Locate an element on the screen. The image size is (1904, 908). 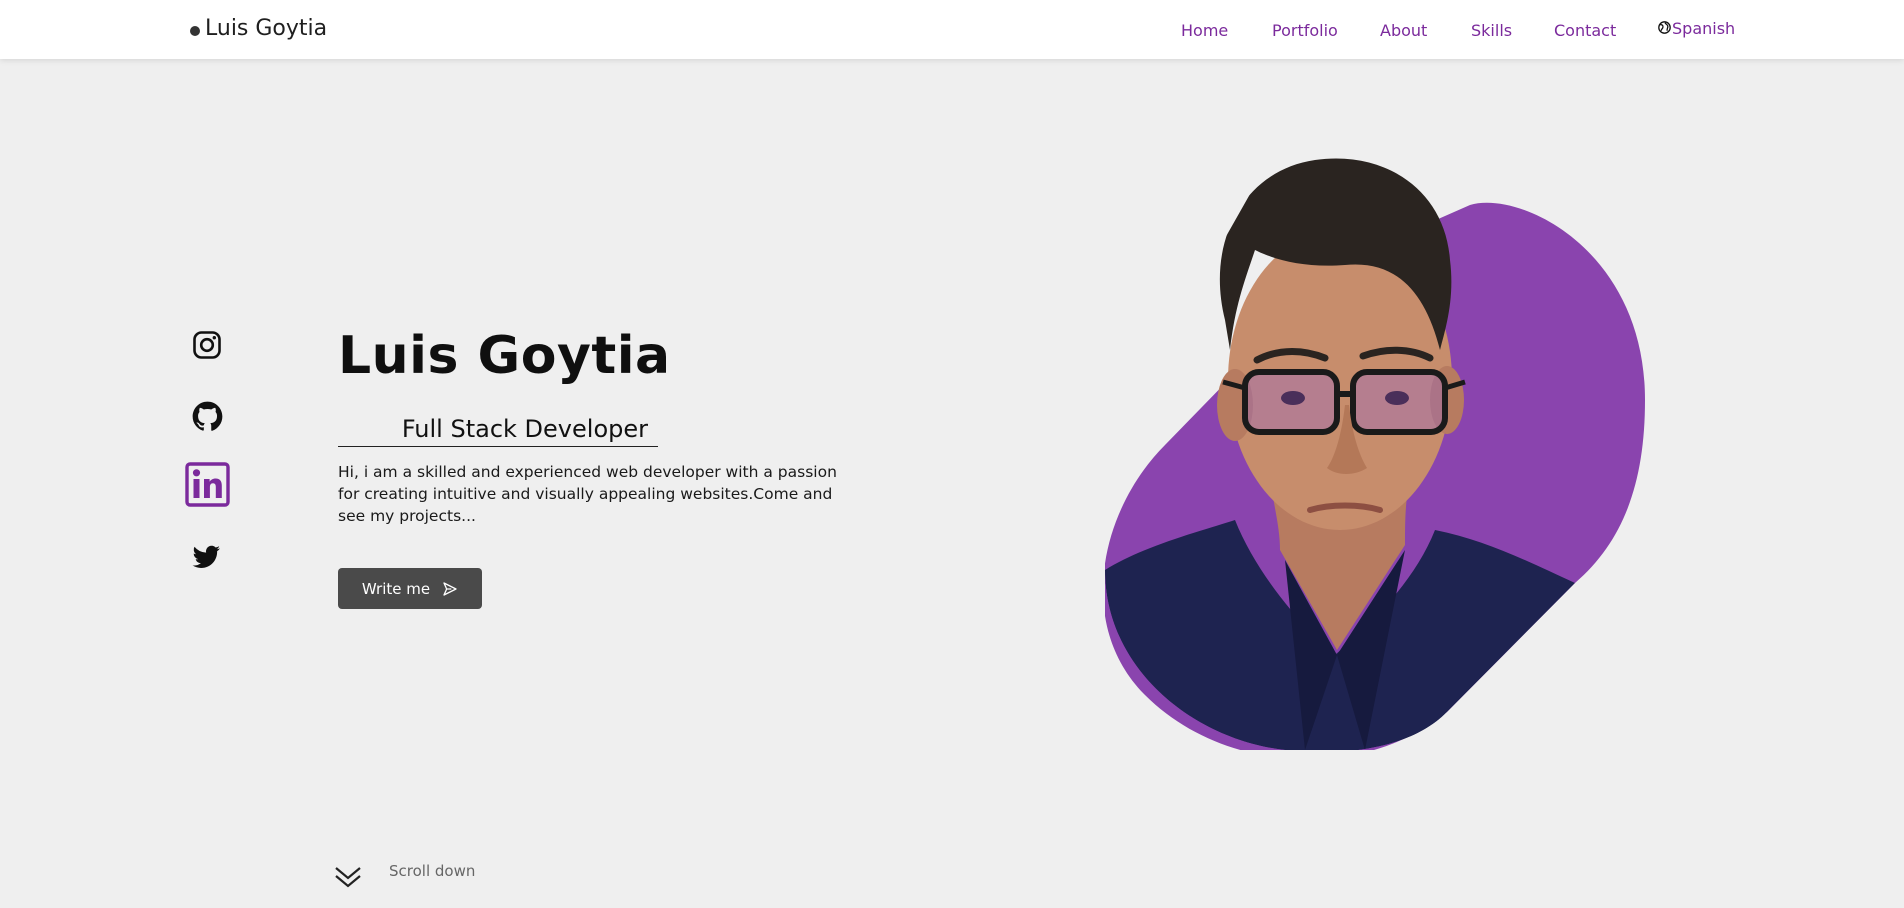
linkedin-icon is located at coordinates (207, 484).